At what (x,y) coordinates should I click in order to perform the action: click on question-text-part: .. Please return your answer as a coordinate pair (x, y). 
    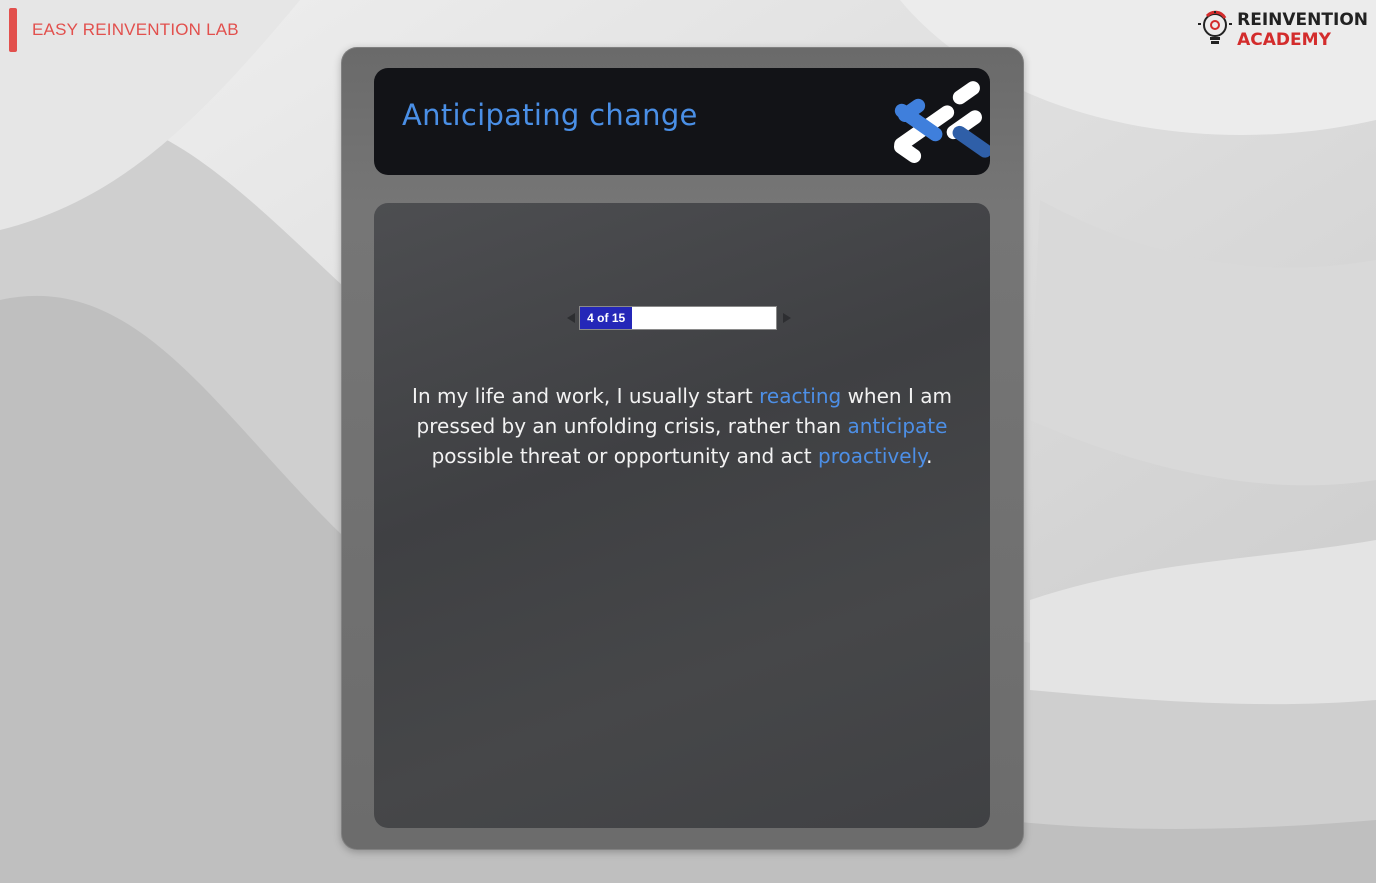
    Looking at the image, I should click on (929, 456).